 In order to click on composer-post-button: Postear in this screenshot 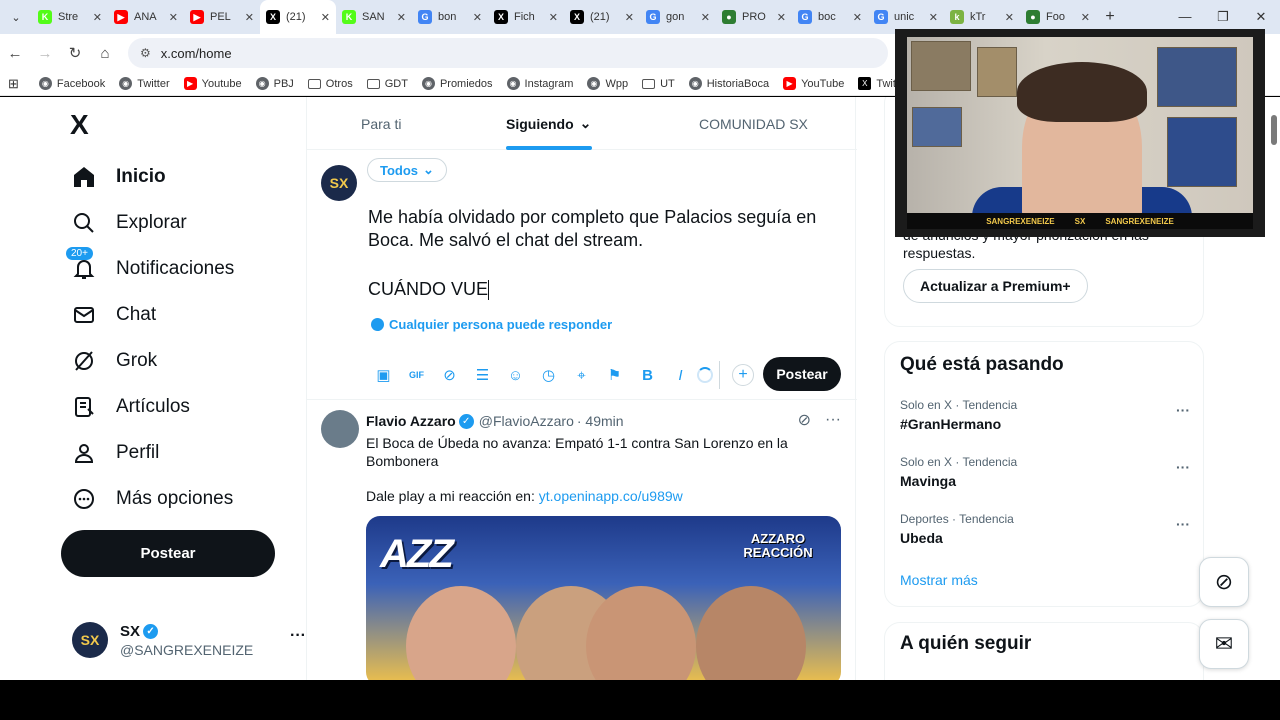, I will do `click(802, 374)`.